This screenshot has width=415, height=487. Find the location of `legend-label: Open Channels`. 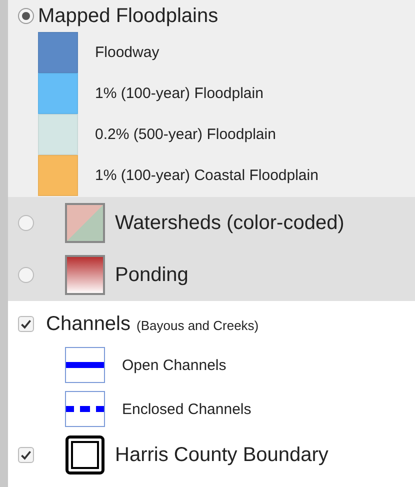

legend-label: Open Channels is located at coordinates (174, 365).